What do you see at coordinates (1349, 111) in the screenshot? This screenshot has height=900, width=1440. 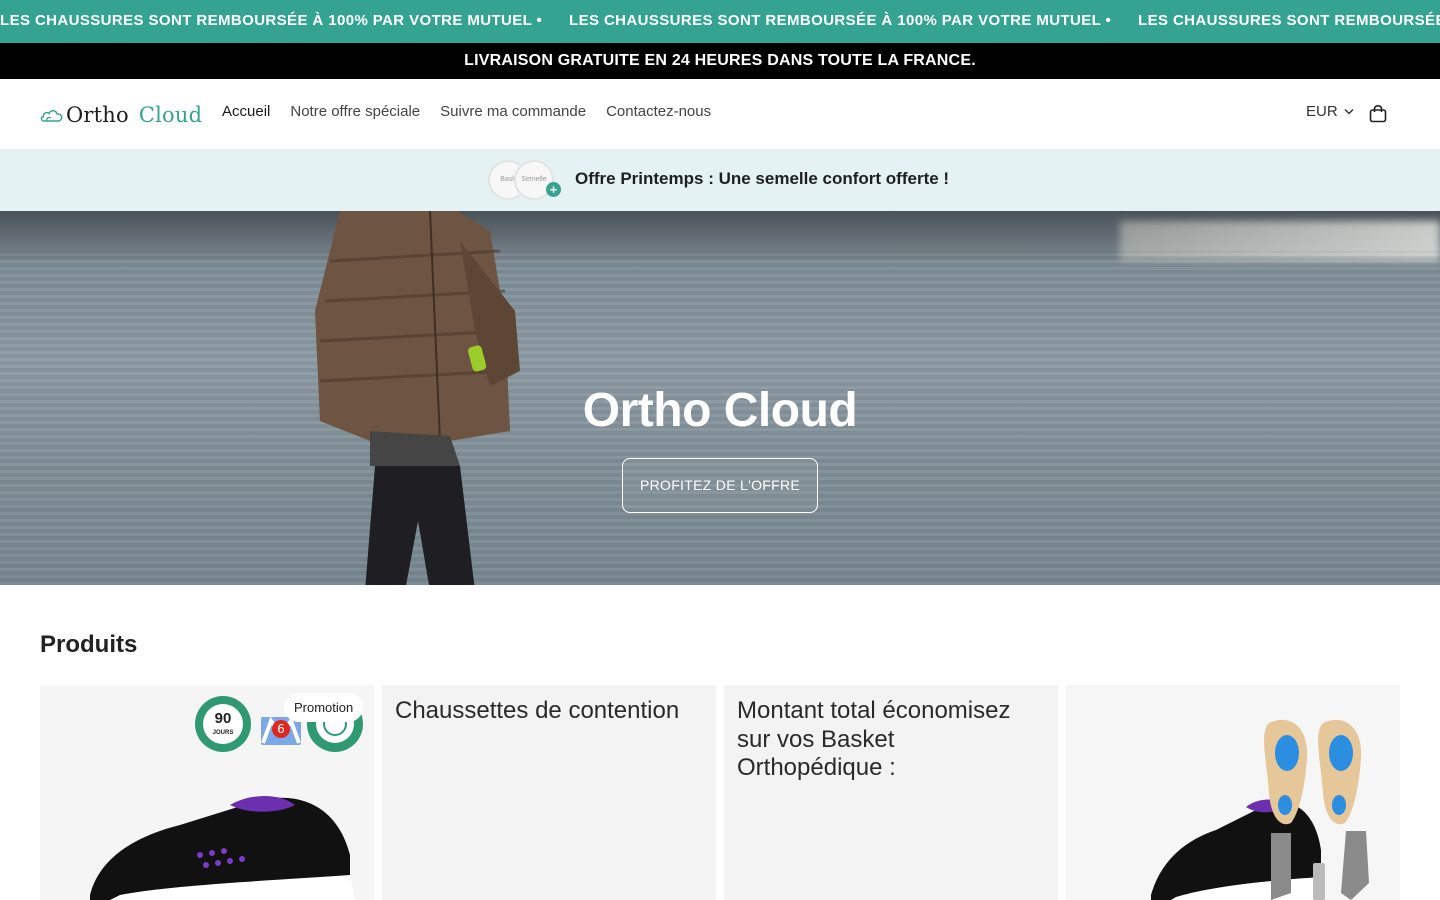 I see `chevron-down-icon` at bounding box center [1349, 111].